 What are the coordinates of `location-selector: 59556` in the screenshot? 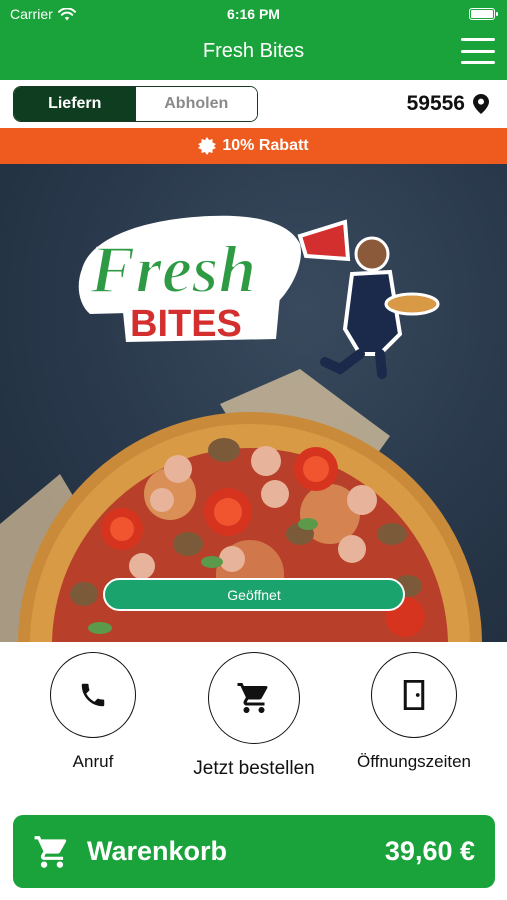 It's located at (448, 104).